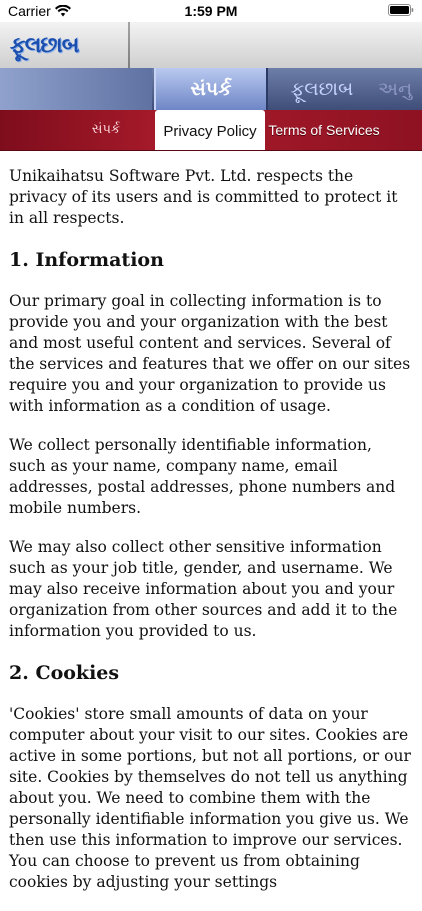 Image resolution: width=422 pixels, height=911 pixels. I want to click on tab-contact: સંપર્ક, so click(211, 89).